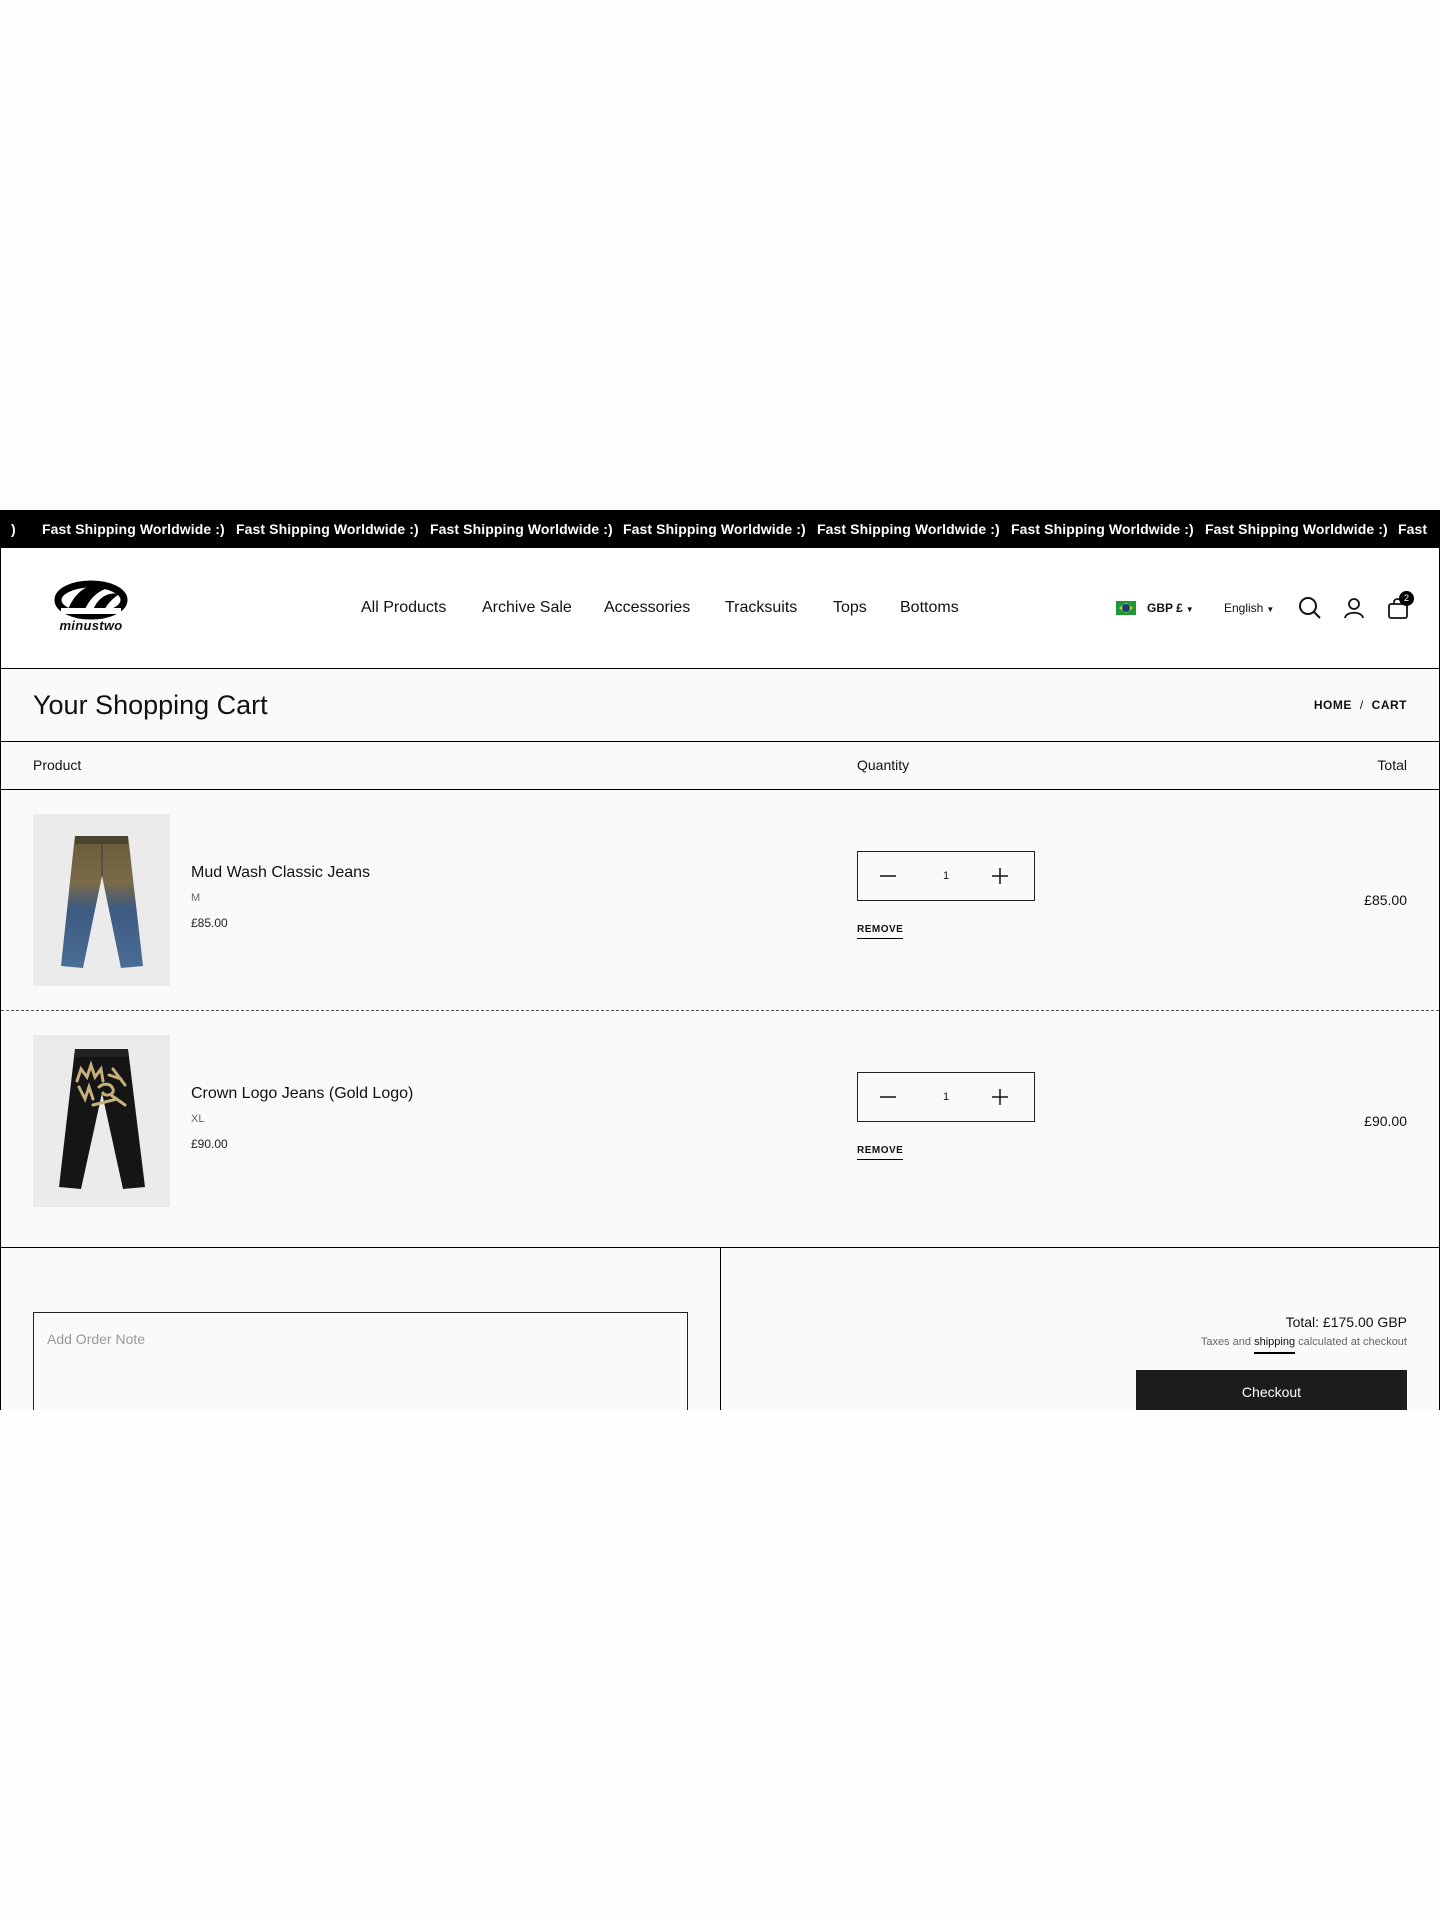 Image resolution: width=1440 pixels, height=1920 pixels. I want to click on language-selector: English ▼, so click(1249, 608).